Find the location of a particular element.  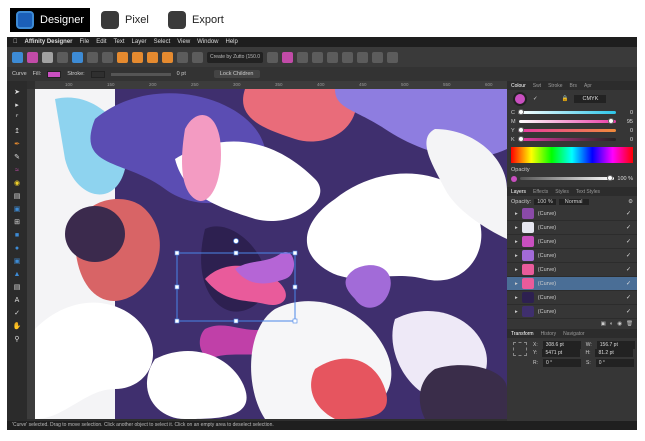

w-field: 156.7 pt is located at coordinates (615, 344).